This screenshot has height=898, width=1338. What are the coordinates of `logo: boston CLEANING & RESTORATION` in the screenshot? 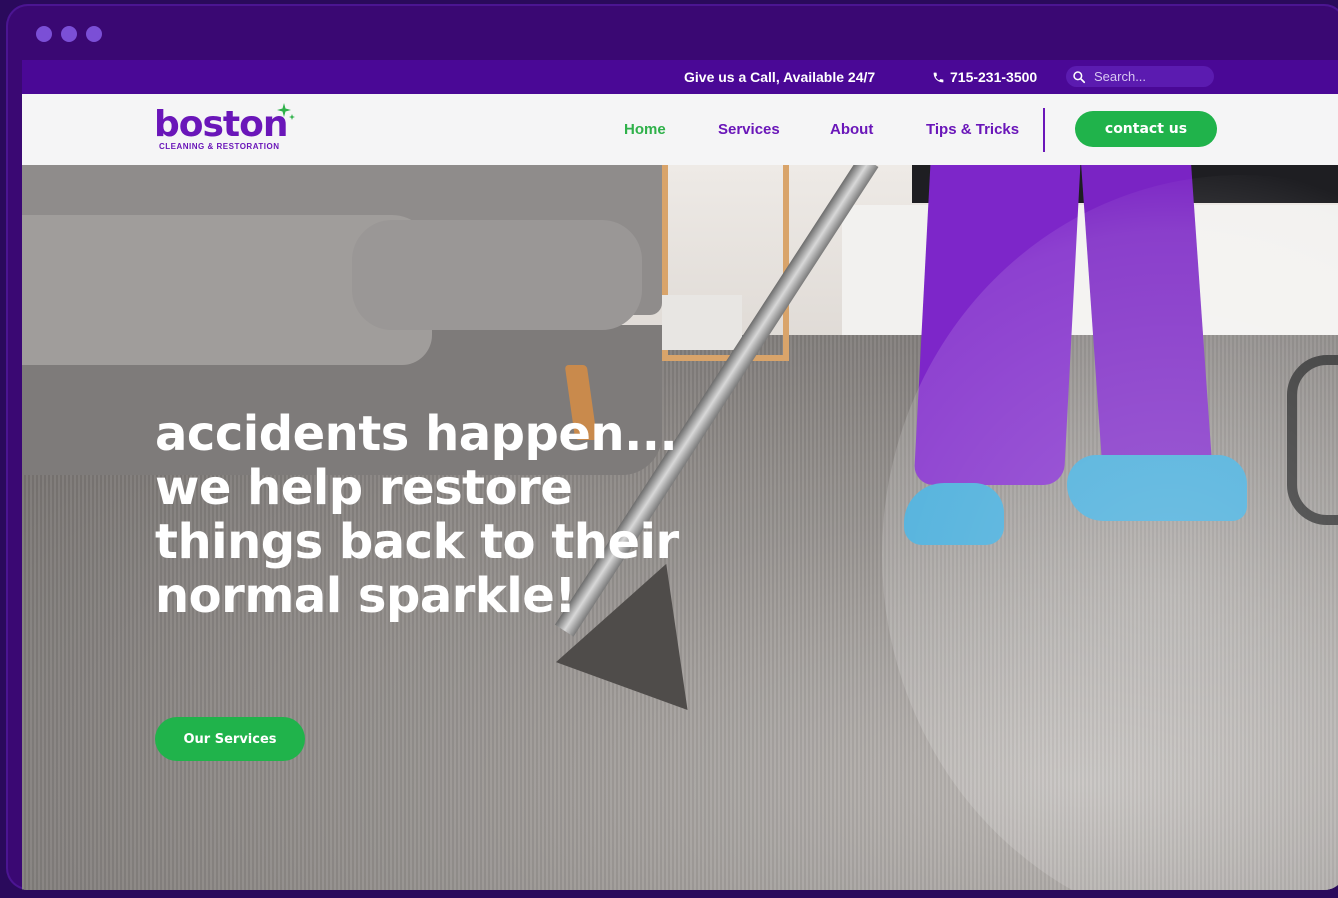 It's located at (224, 127).